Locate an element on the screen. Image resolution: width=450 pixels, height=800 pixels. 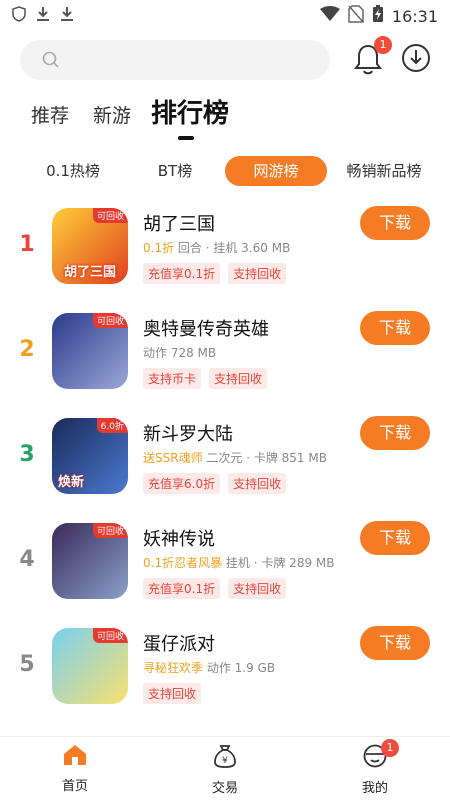
home-icon is located at coordinates (75, 758).